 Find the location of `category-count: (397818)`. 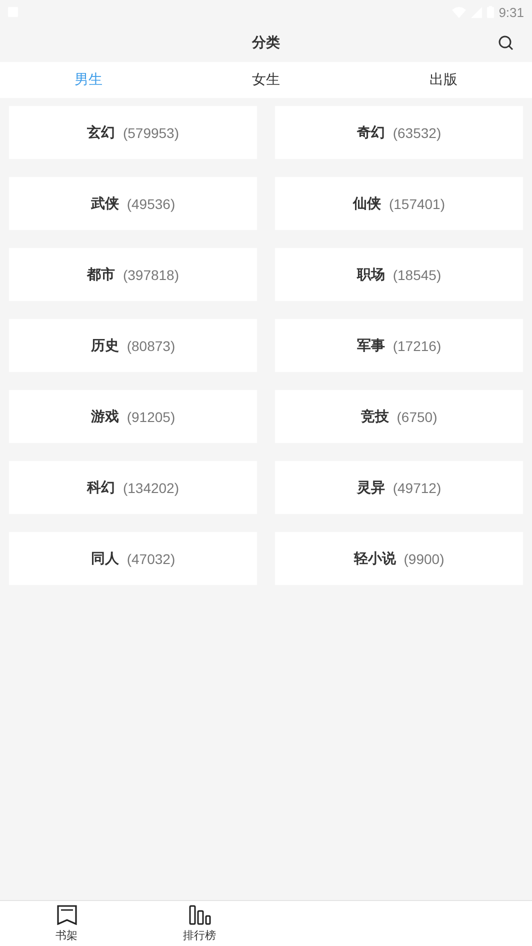

category-count: (397818) is located at coordinates (151, 274).